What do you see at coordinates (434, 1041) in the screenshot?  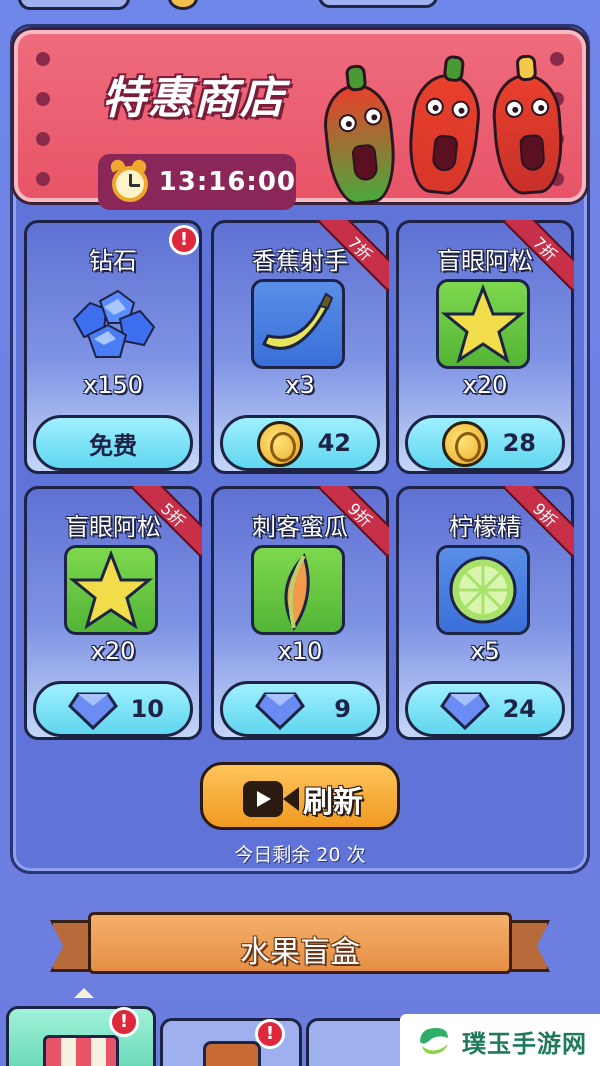 I see `watermark-logo-icon` at bounding box center [434, 1041].